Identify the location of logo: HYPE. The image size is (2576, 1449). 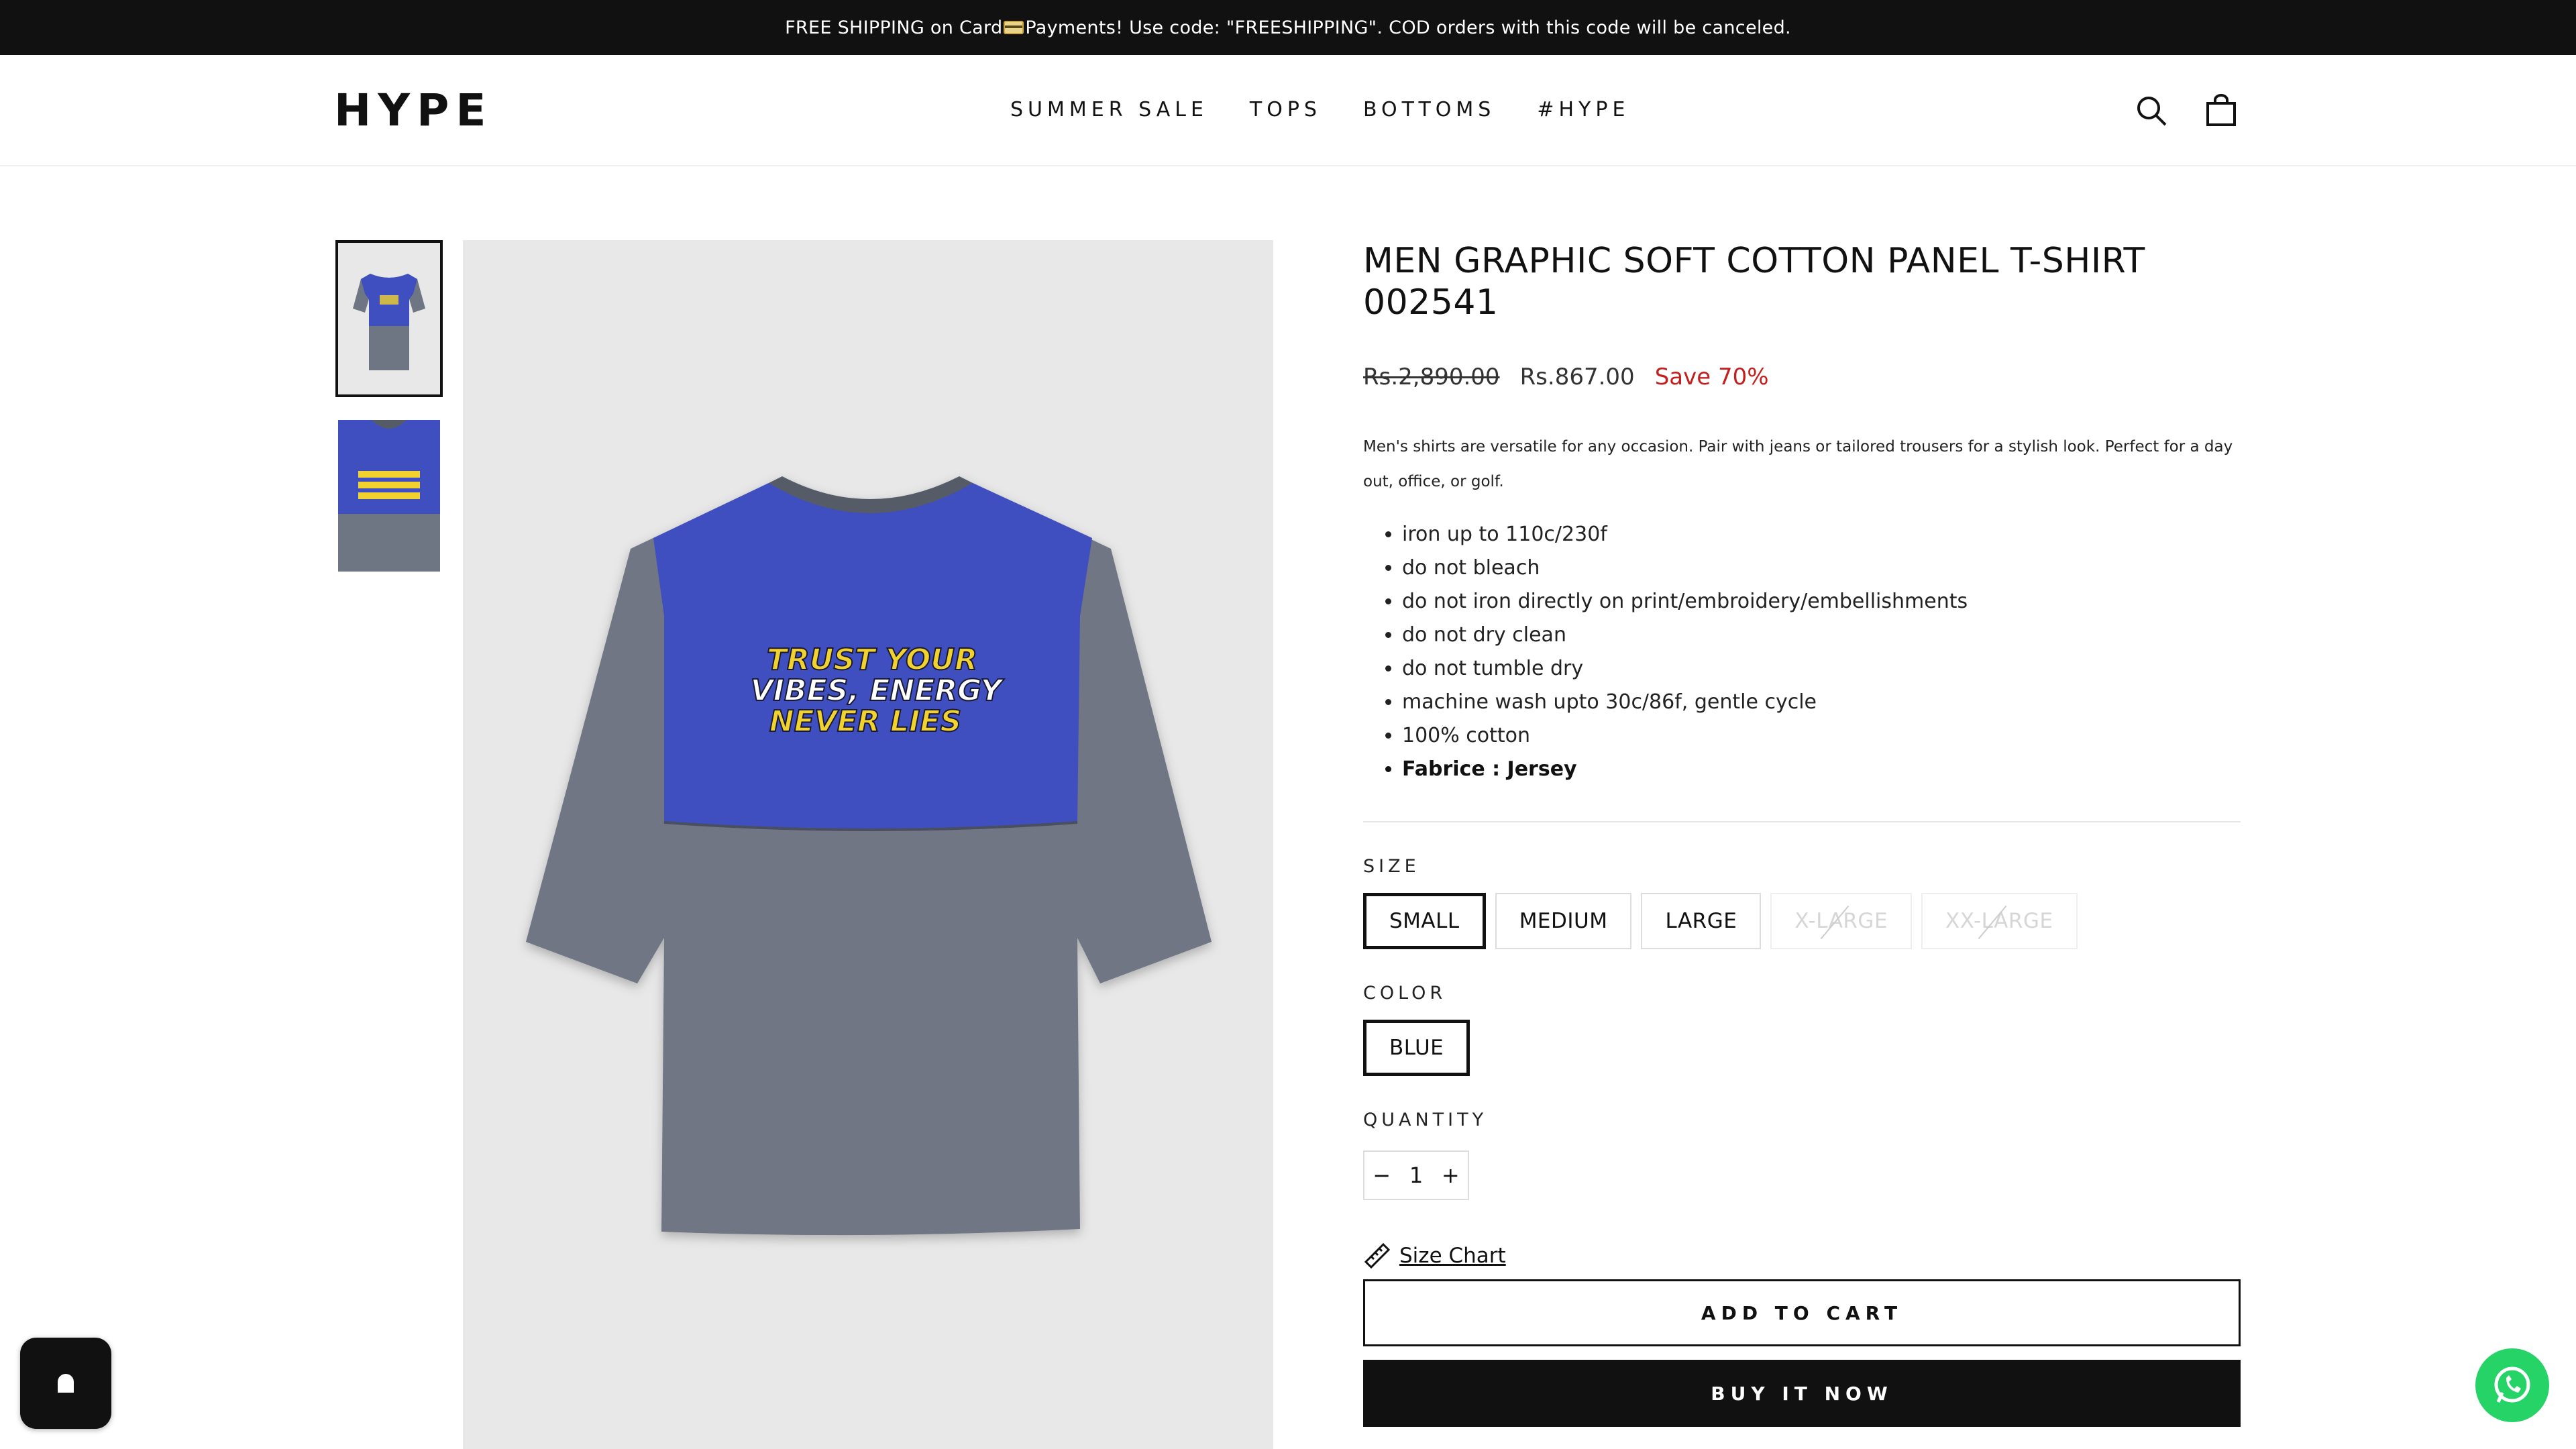
(413, 111).